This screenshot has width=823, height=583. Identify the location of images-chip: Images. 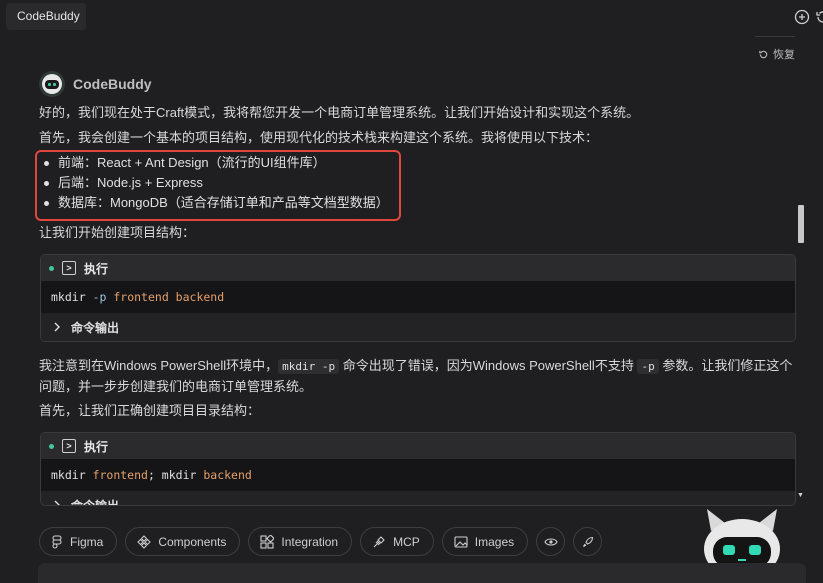
(485, 541).